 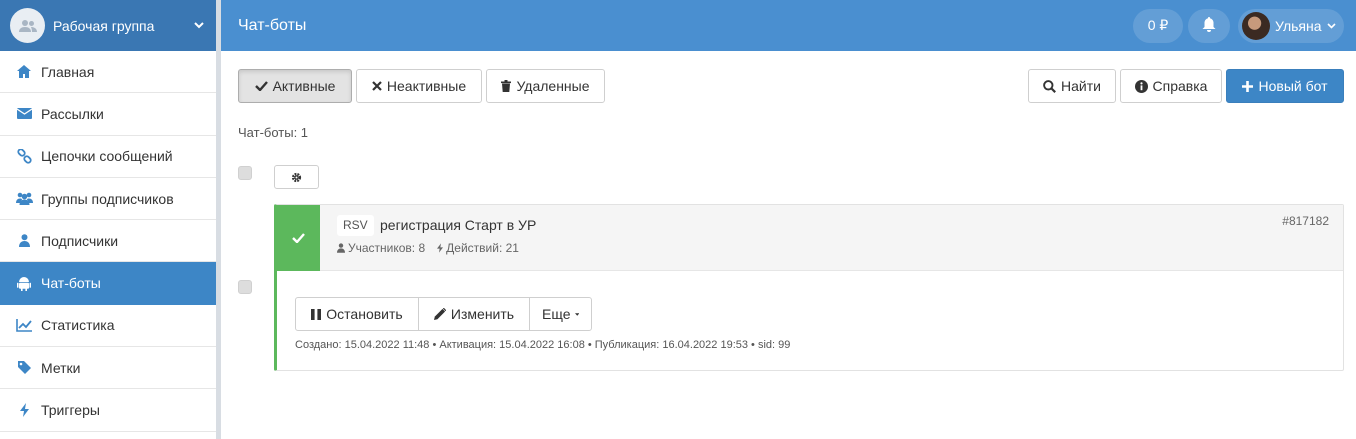 What do you see at coordinates (434, 248) in the screenshot?
I see `bot-meta: Участников: 8 Действий: 21` at bounding box center [434, 248].